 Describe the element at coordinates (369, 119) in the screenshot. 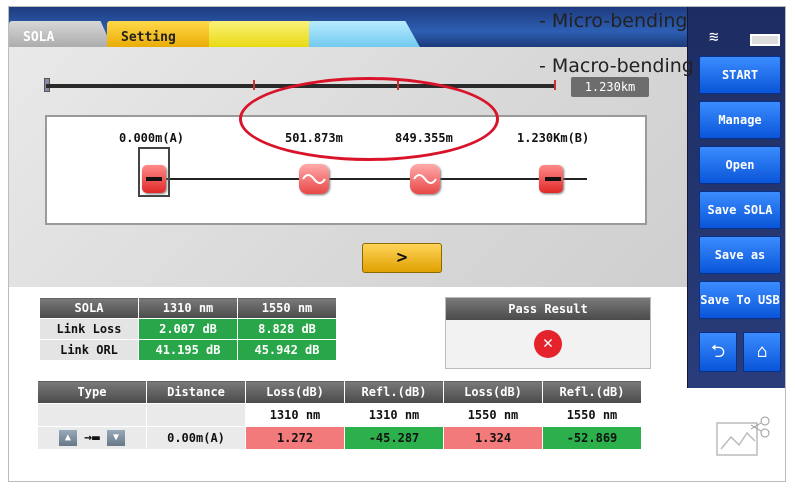

I see `bending-highlight-ellipse` at that location.